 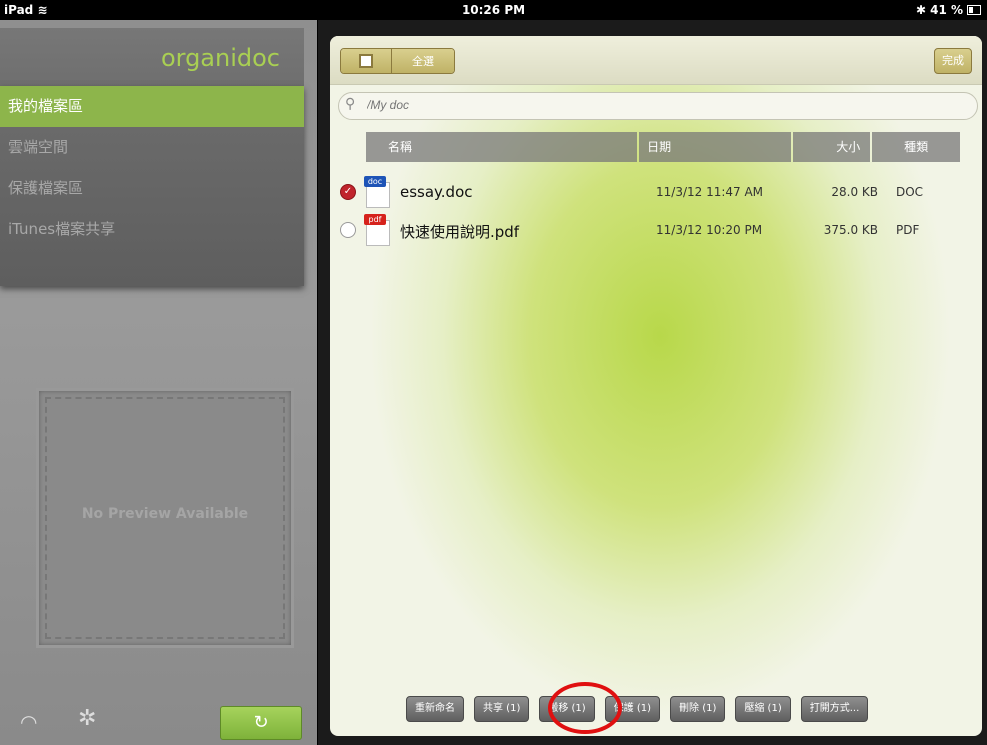 What do you see at coordinates (656, 60) in the screenshot?
I see `toolbar: 全選 完成` at bounding box center [656, 60].